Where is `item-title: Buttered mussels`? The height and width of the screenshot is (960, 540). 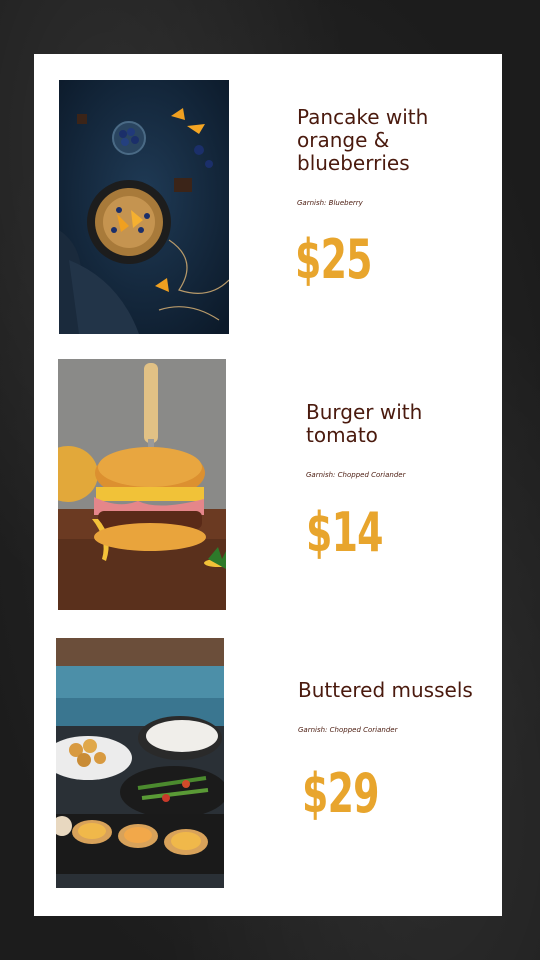 item-title: Buttered mussels is located at coordinates (385, 690).